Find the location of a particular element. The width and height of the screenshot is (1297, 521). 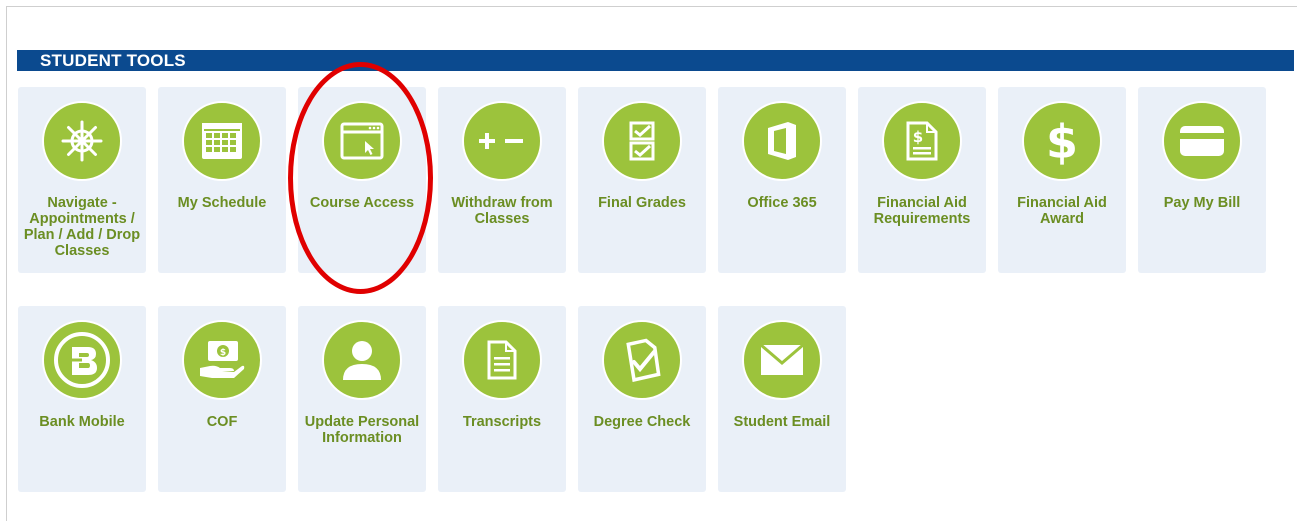

tool-tile-degree-check: Degree Check is located at coordinates (642, 399).